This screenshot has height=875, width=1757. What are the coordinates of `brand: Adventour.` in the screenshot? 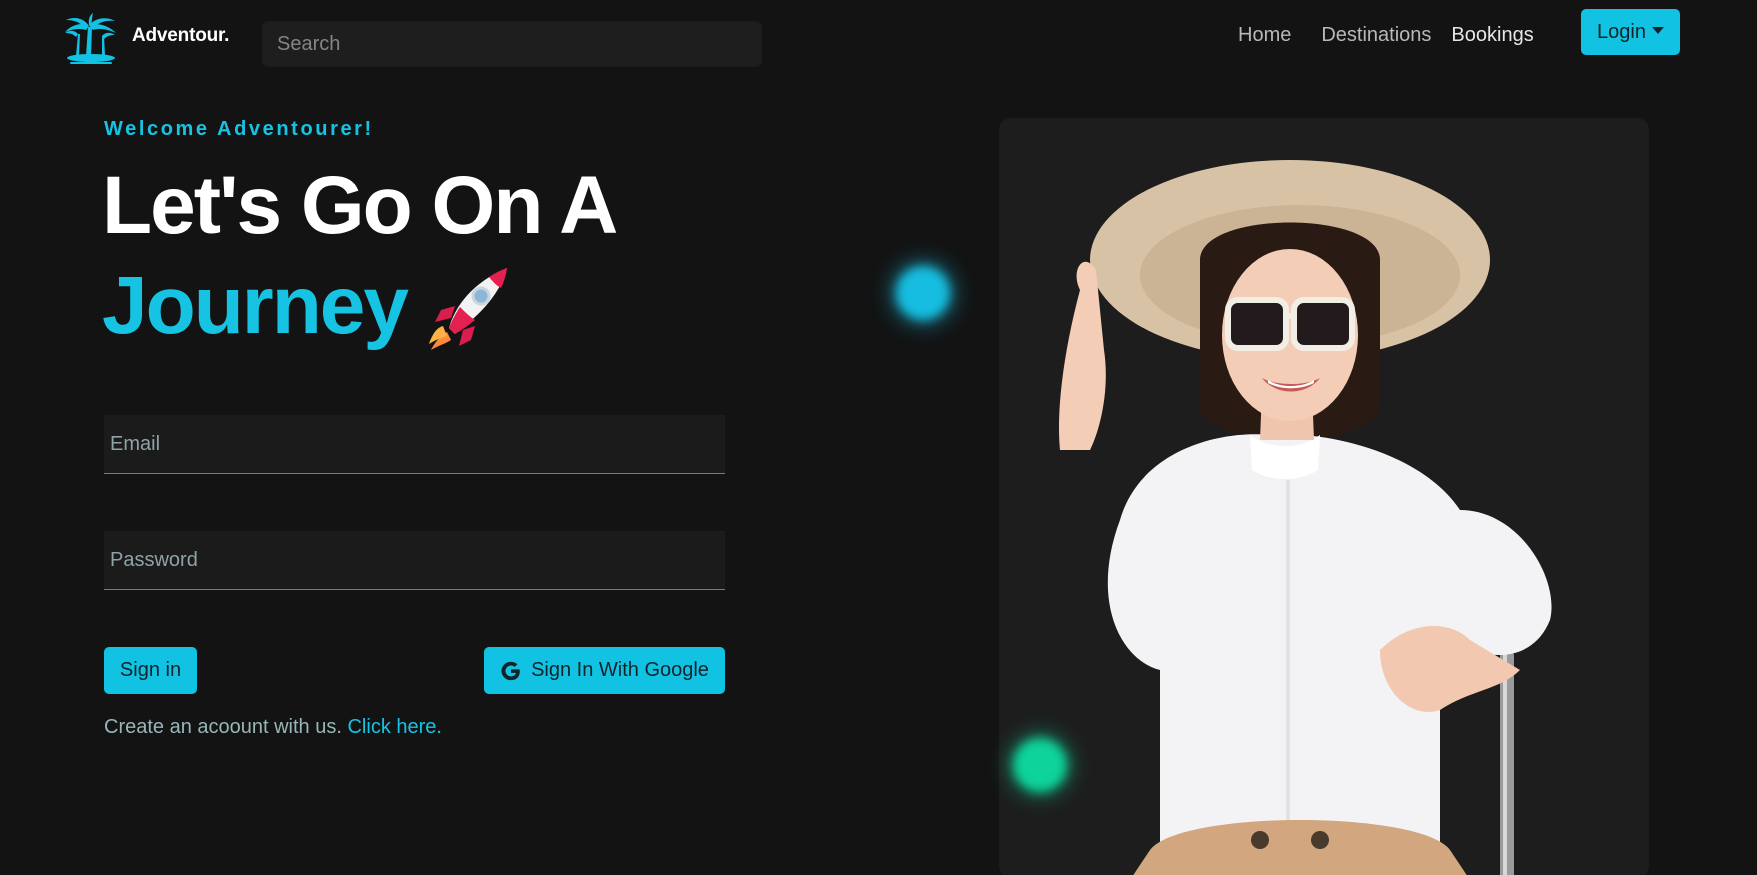 It's located at (144, 39).